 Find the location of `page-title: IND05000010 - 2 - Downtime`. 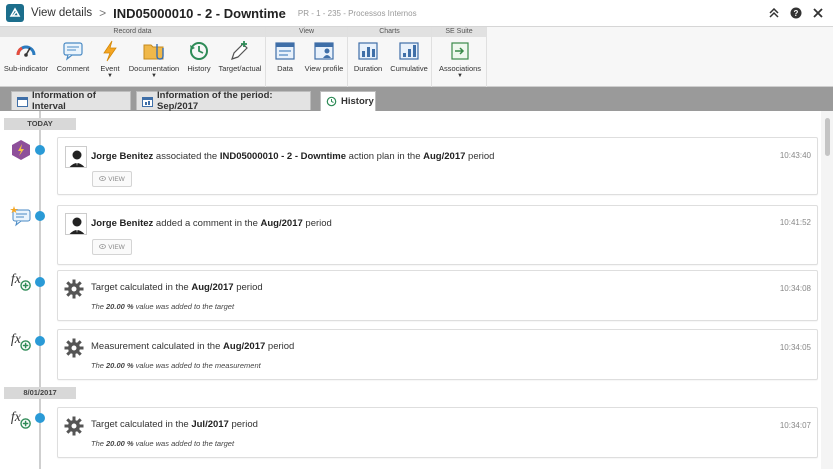

page-title: IND05000010 - 2 - Downtime is located at coordinates (199, 13).